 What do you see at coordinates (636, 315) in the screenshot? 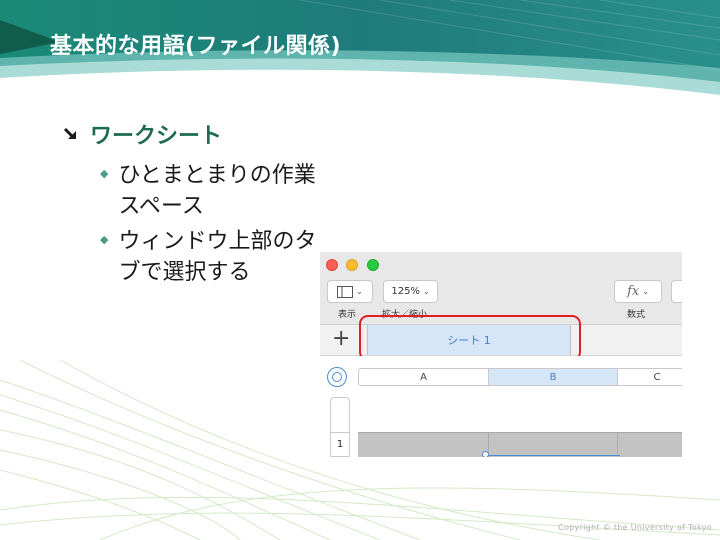
I see `formula-label: 数式` at bounding box center [636, 315].